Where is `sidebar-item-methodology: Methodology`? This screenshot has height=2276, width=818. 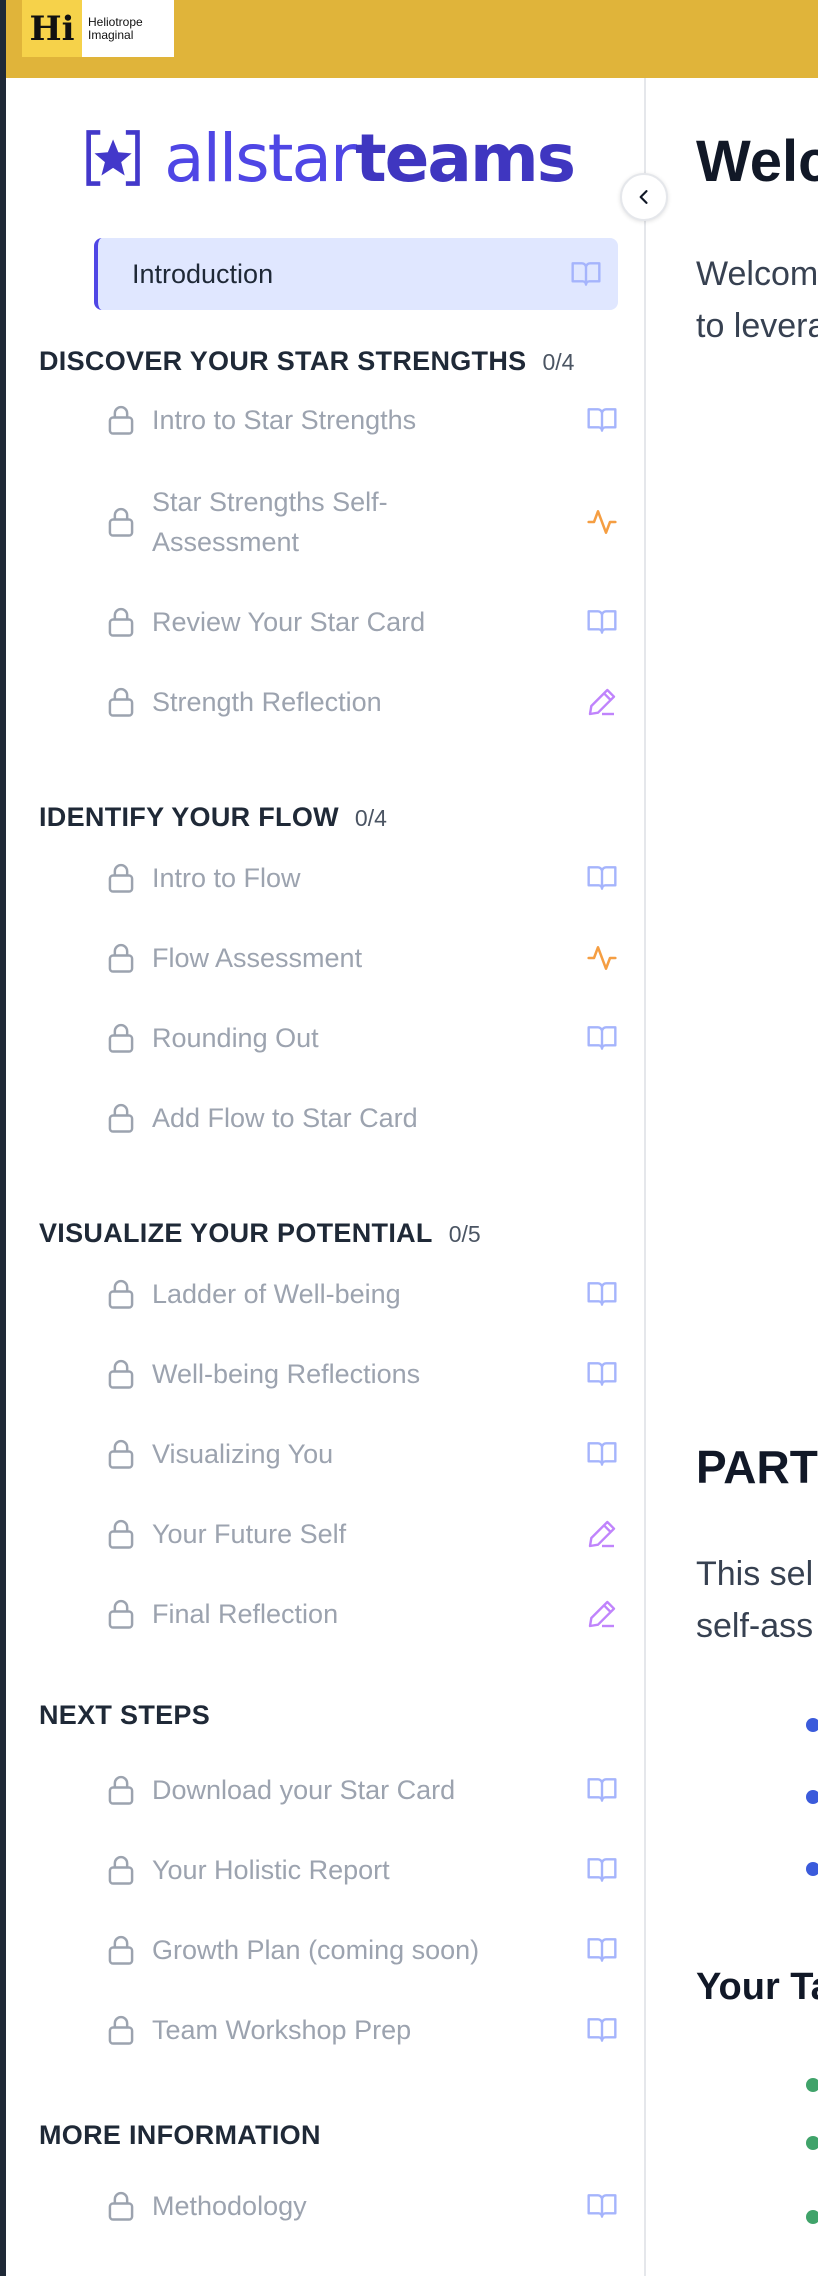 sidebar-item-methodology: Methodology is located at coordinates (362, 2206).